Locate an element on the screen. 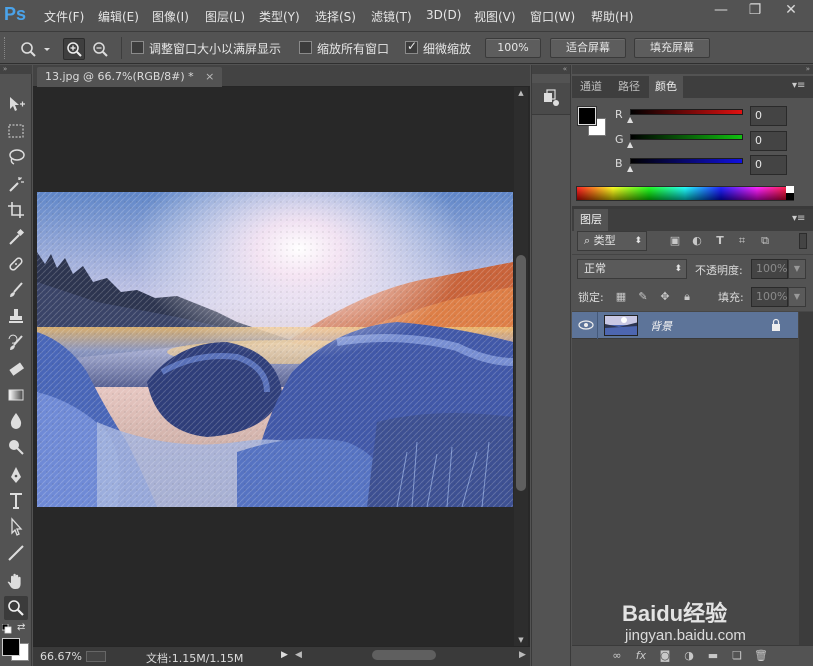  add-mask-icon: ◙ is located at coordinates (665, 656).